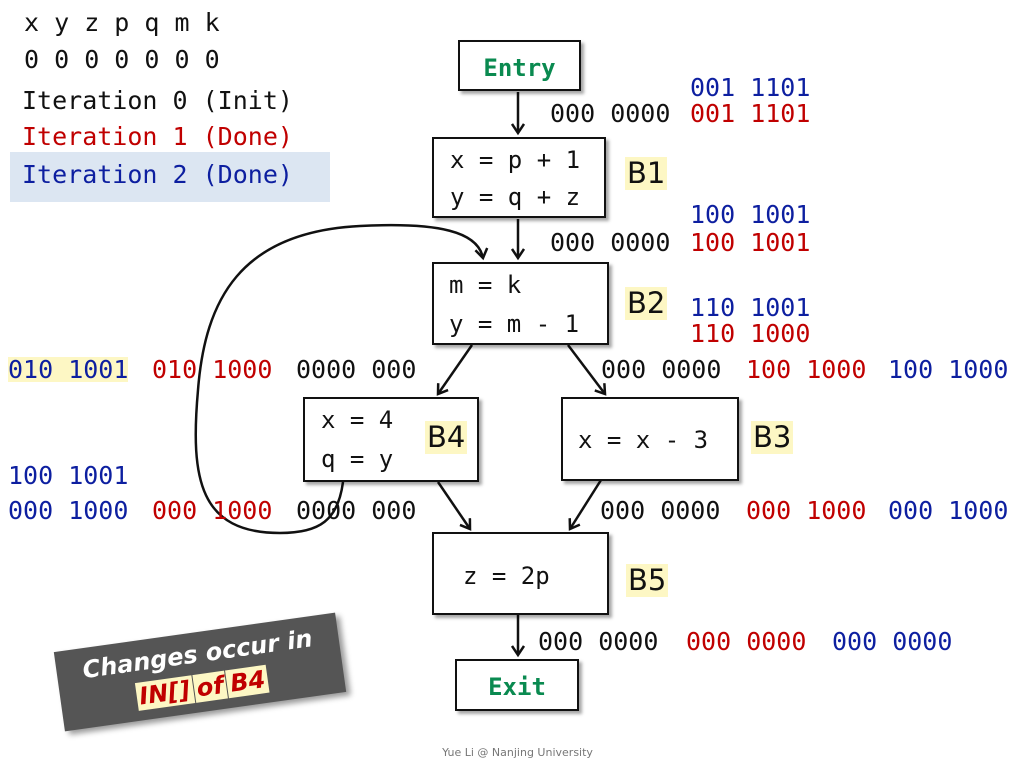  I want to click on iteration-0-label: Iteration 0 (Init), so click(157, 100).